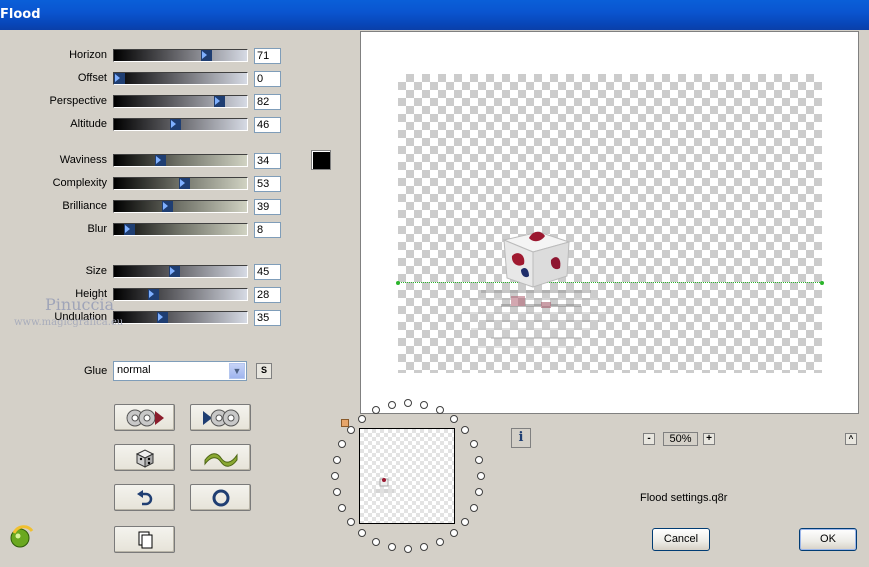 This screenshot has height=567, width=869. I want to click on size-slider-thumb, so click(174, 271).